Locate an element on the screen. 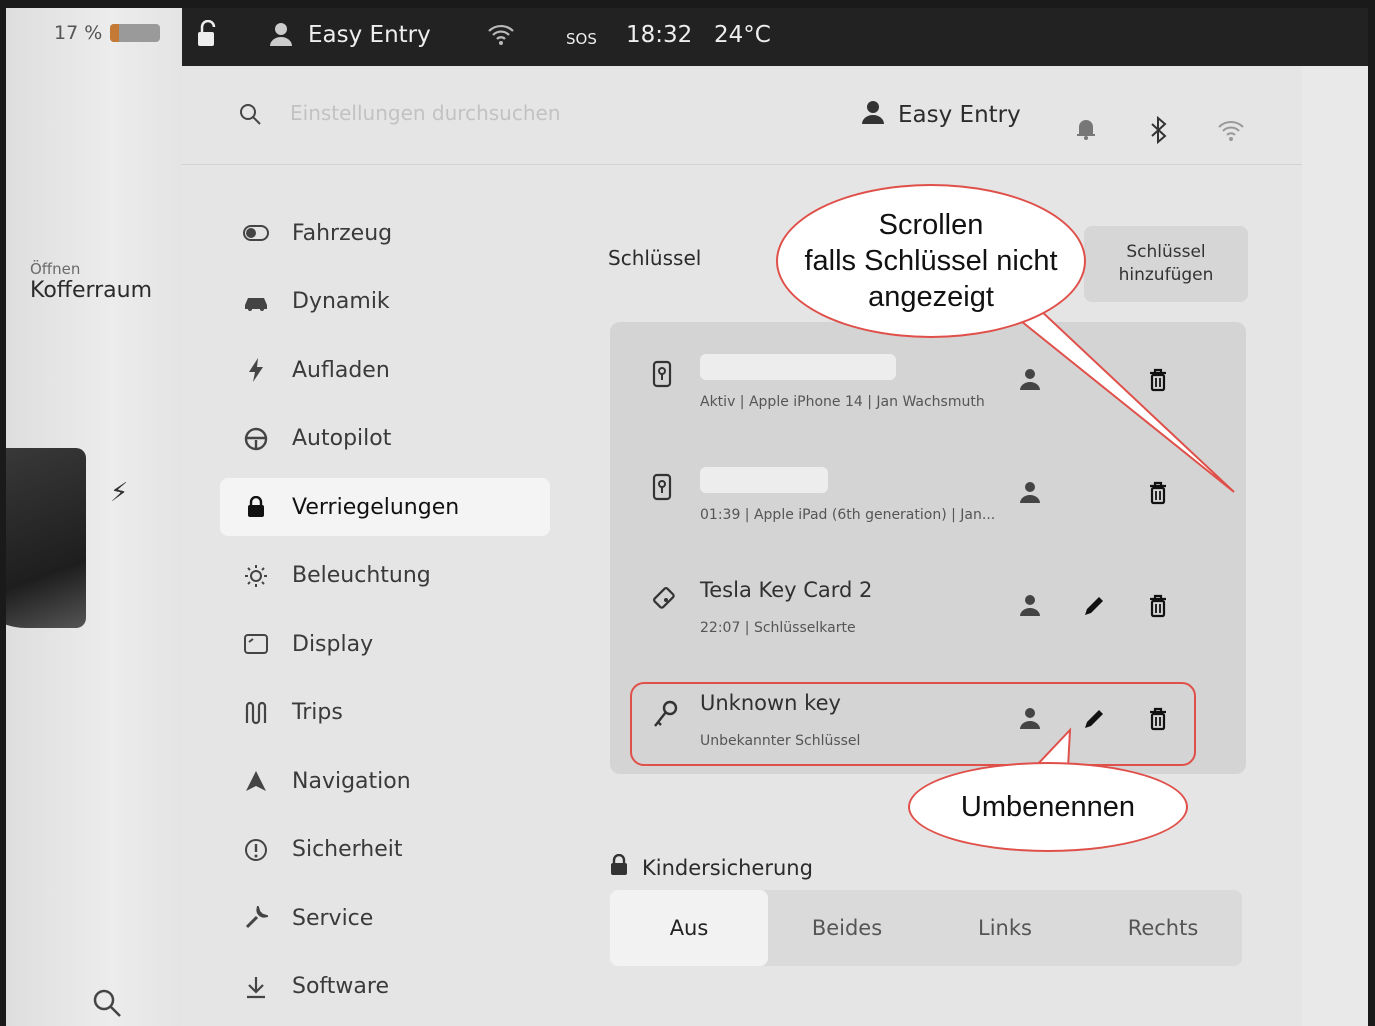  scroll-hint-bubble: Scrollen falls Schlüssel nicht angezeigt is located at coordinates (931, 261).